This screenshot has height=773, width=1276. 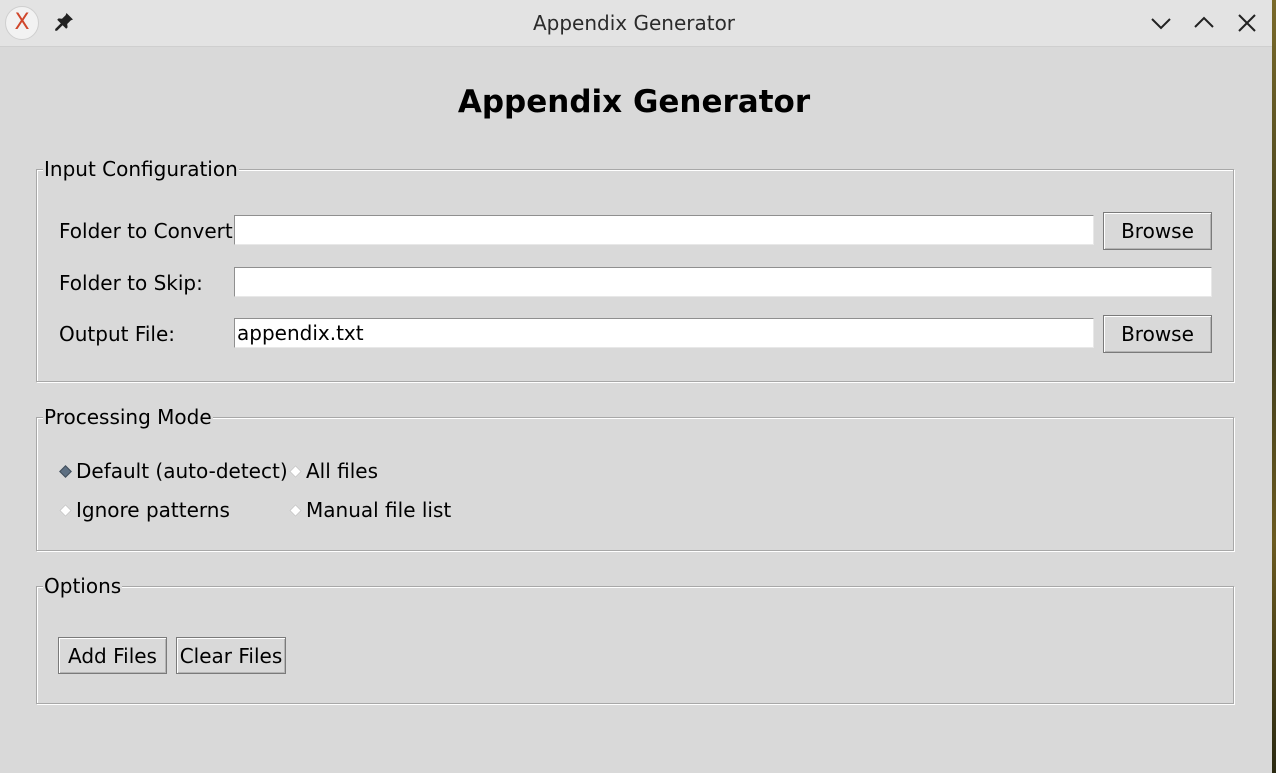 I want to click on radio-indicator-selected, so click(x=65, y=471).